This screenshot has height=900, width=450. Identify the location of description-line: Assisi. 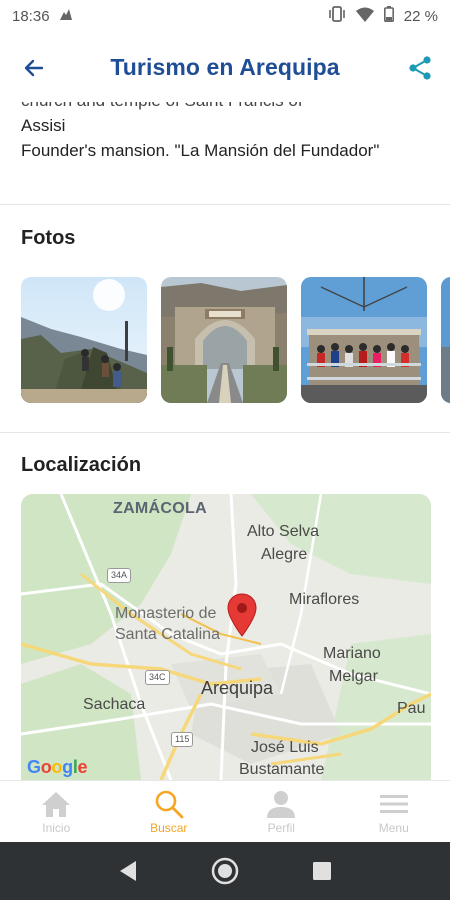
(43, 125).